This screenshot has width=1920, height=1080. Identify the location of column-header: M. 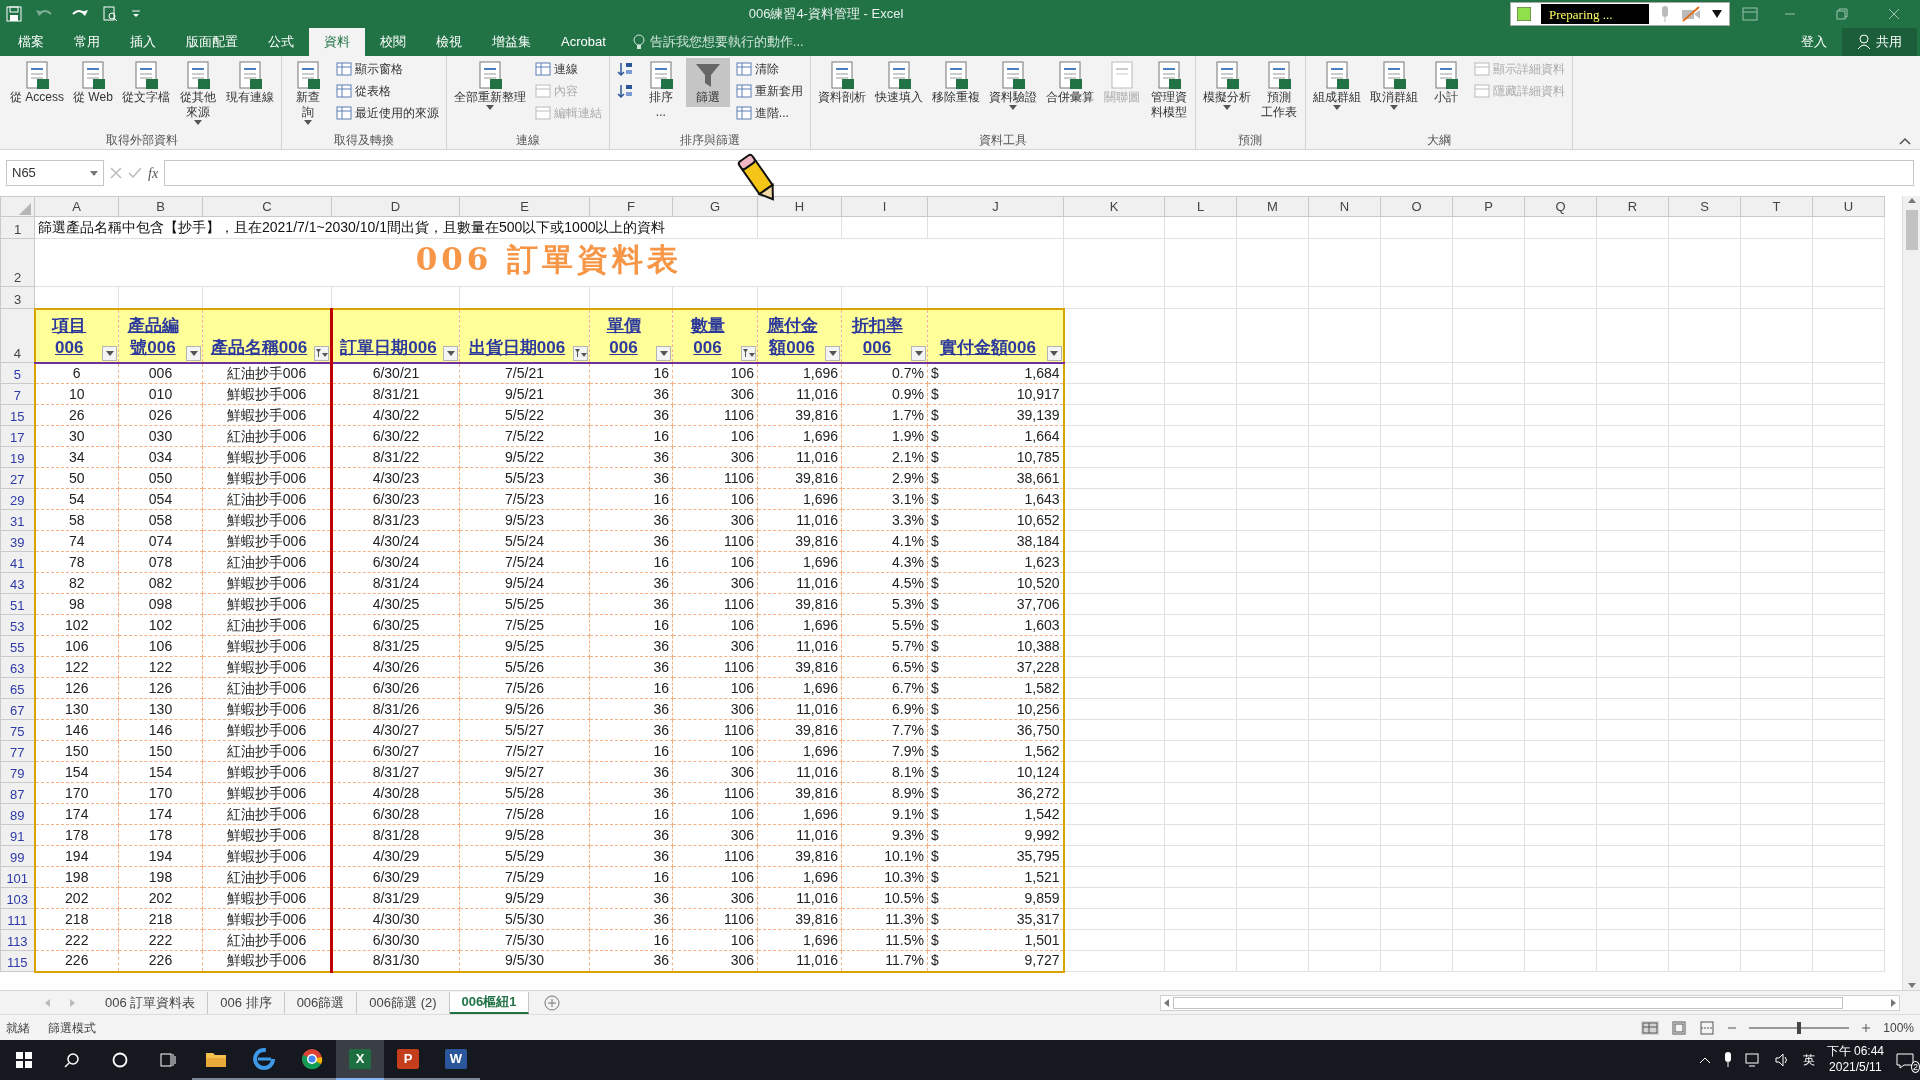
(1272, 206).